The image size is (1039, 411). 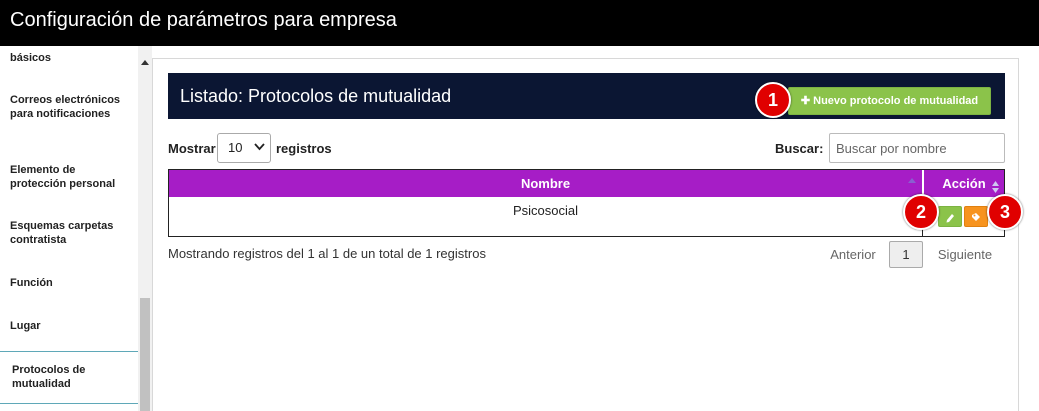 What do you see at coordinates (519, 23) in the screenshot?
I see `title-bar: Configuración de parámetros para empresa` at bounding box center [519, 23].